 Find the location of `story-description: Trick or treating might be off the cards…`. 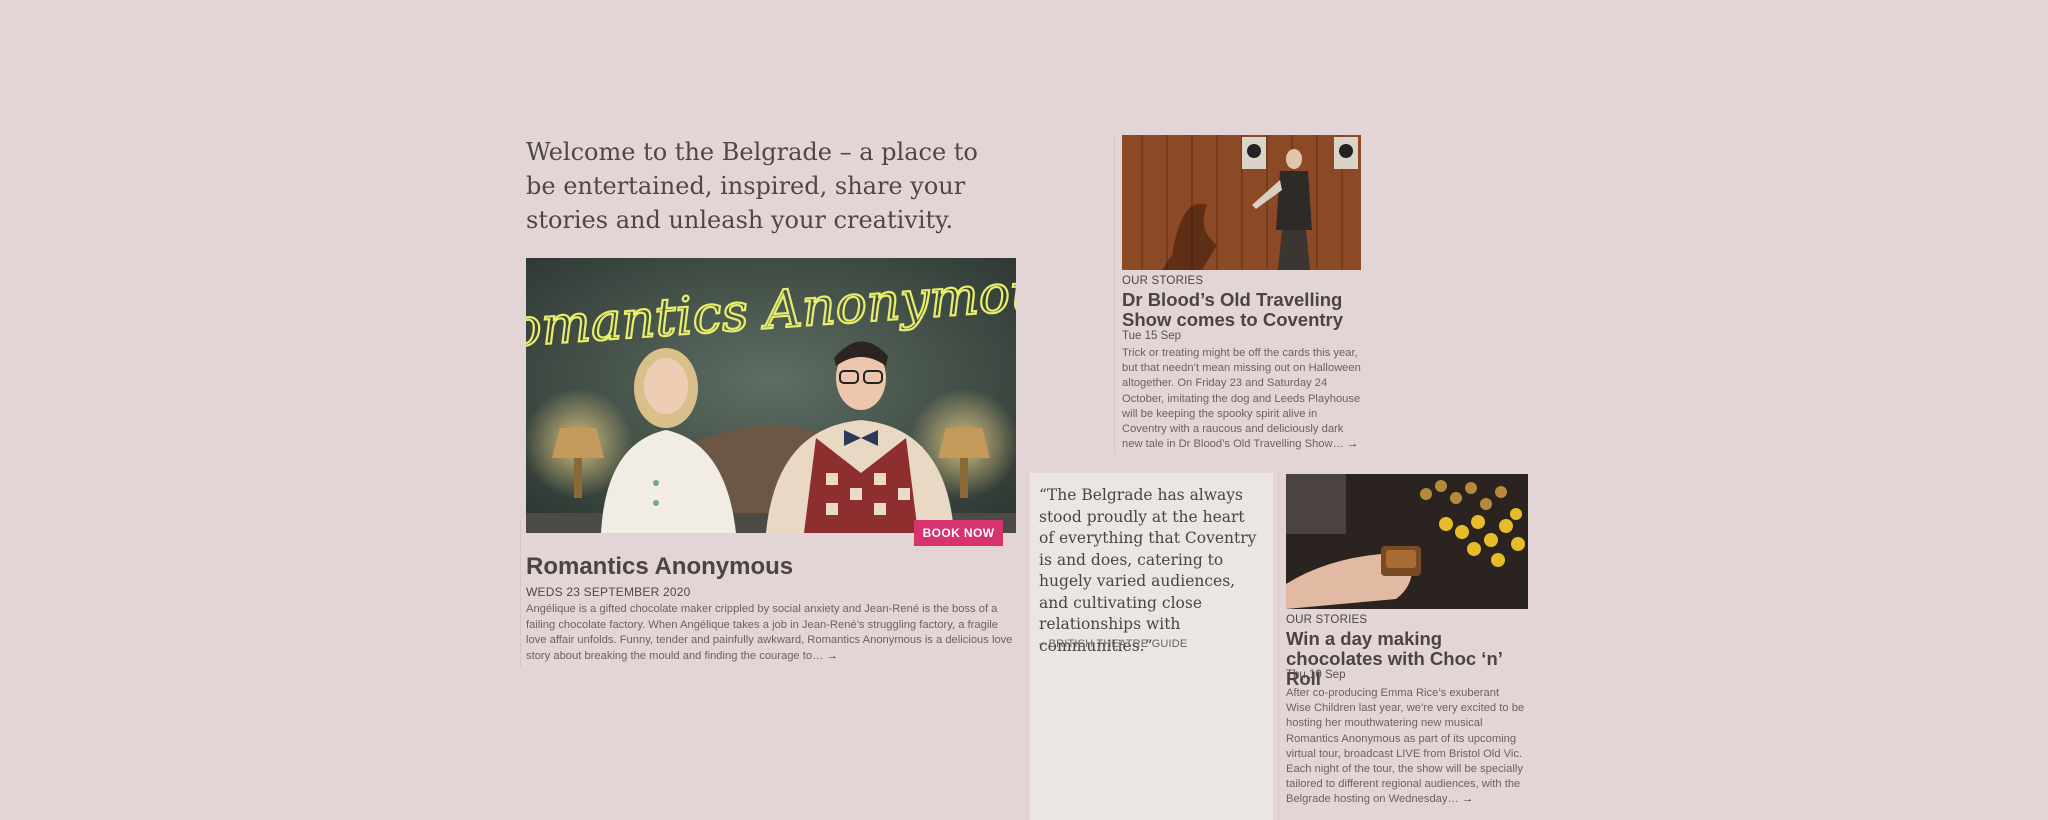

story-description: Trick or treating might be off the cards… is located at coordinates (1242, 399).